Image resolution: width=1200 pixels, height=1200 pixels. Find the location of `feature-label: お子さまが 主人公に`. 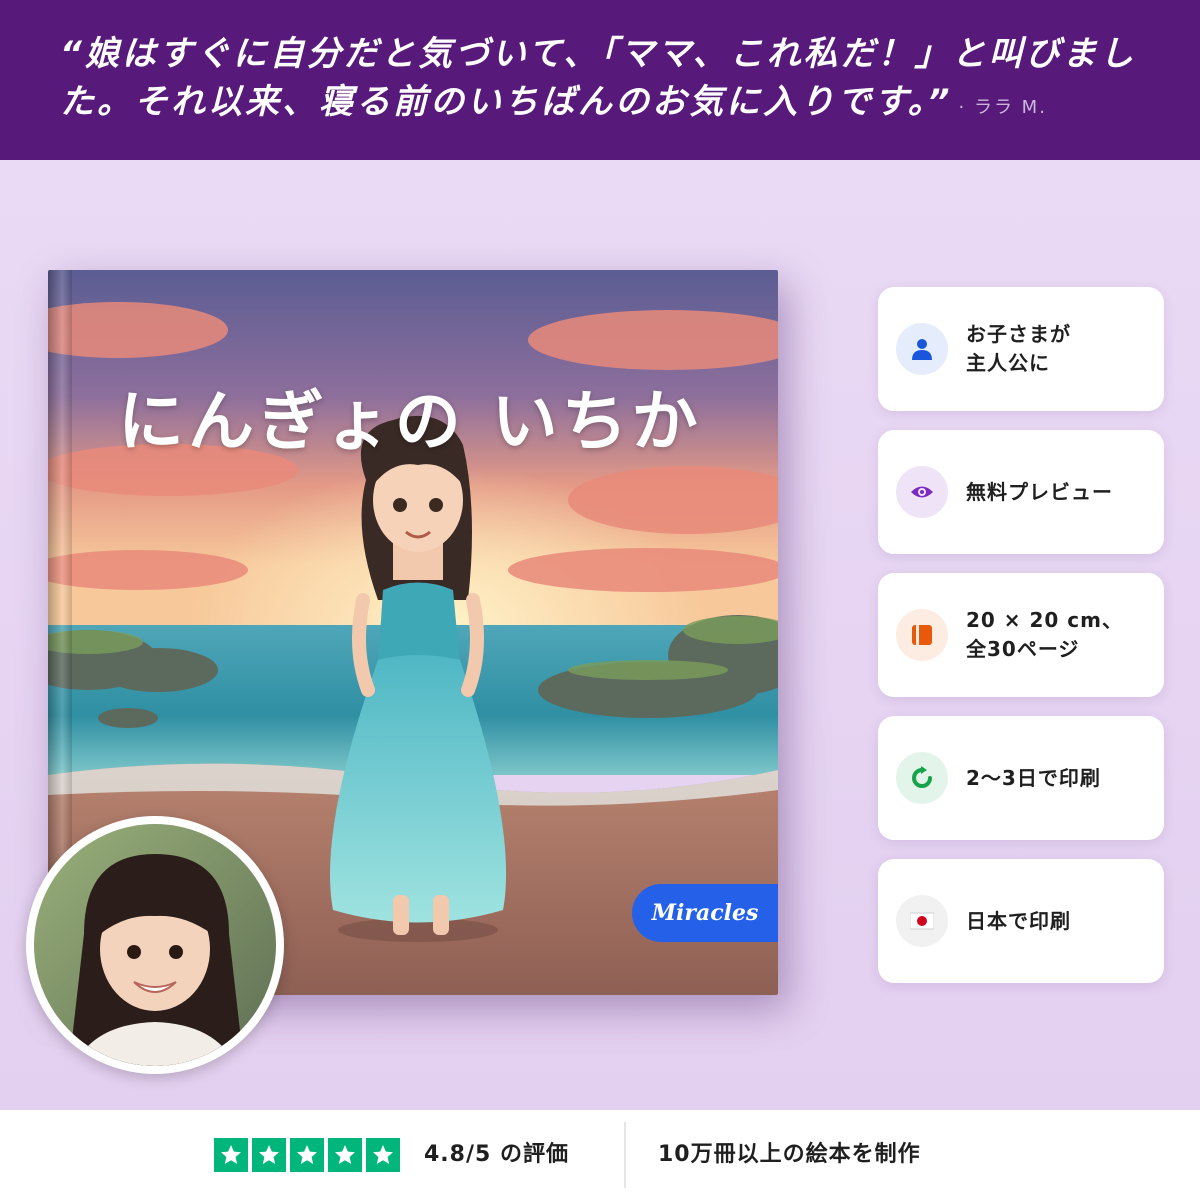

feature-label: お子さまが 主人公に is located at coordinates (1018, 348).